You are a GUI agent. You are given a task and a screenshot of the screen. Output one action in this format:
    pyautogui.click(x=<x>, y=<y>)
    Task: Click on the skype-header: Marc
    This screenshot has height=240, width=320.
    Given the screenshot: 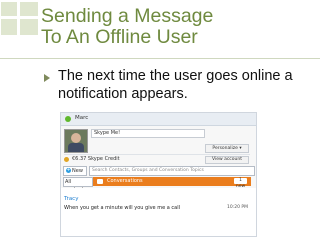 What is the action you would take?
    pyautogui.click(x=158, y=119)
    